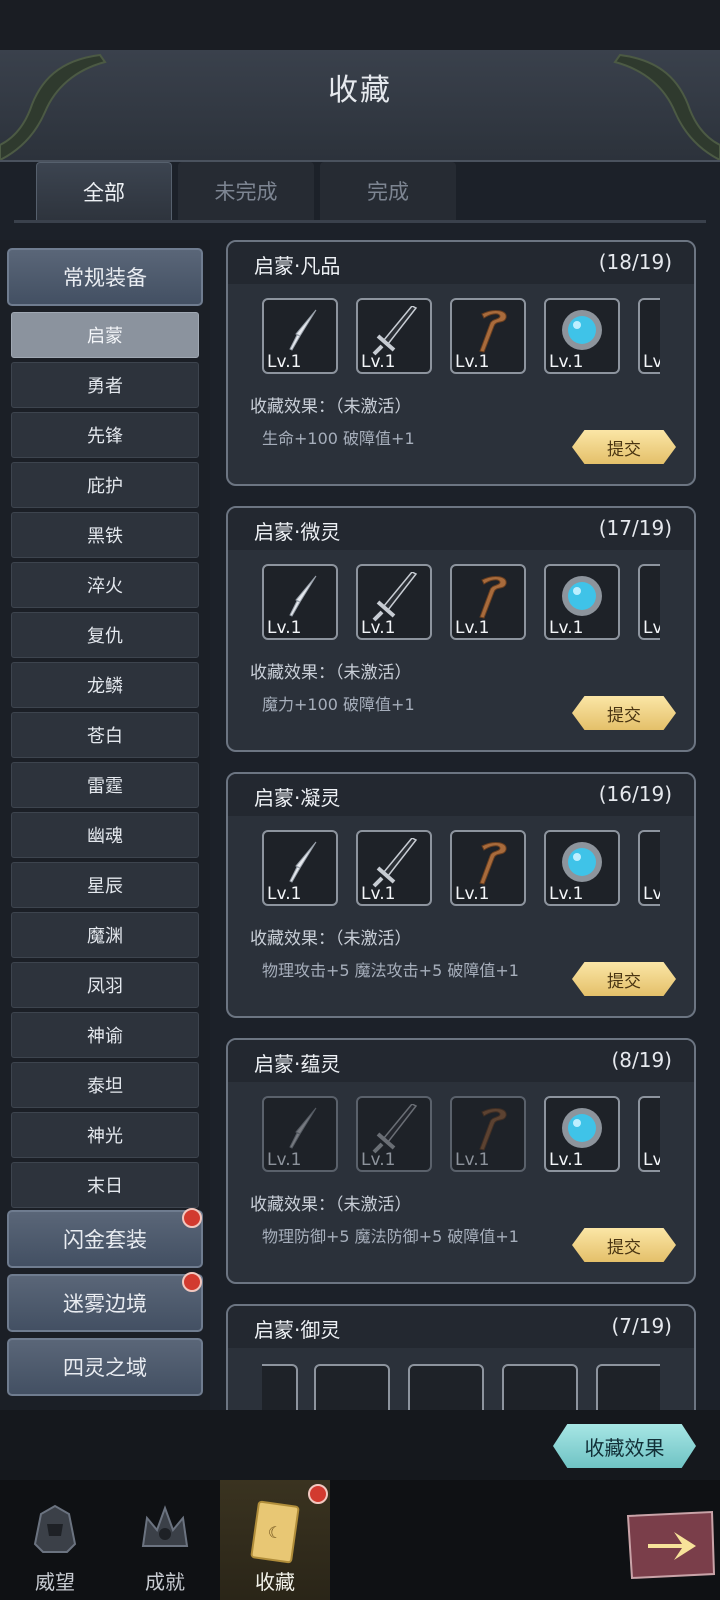 The height and width of the screenshot is (1600, 720). What do you see at coordinates (360, 221) in the screenshot?
I see `tab-divider` at bounding box center [360, 221].